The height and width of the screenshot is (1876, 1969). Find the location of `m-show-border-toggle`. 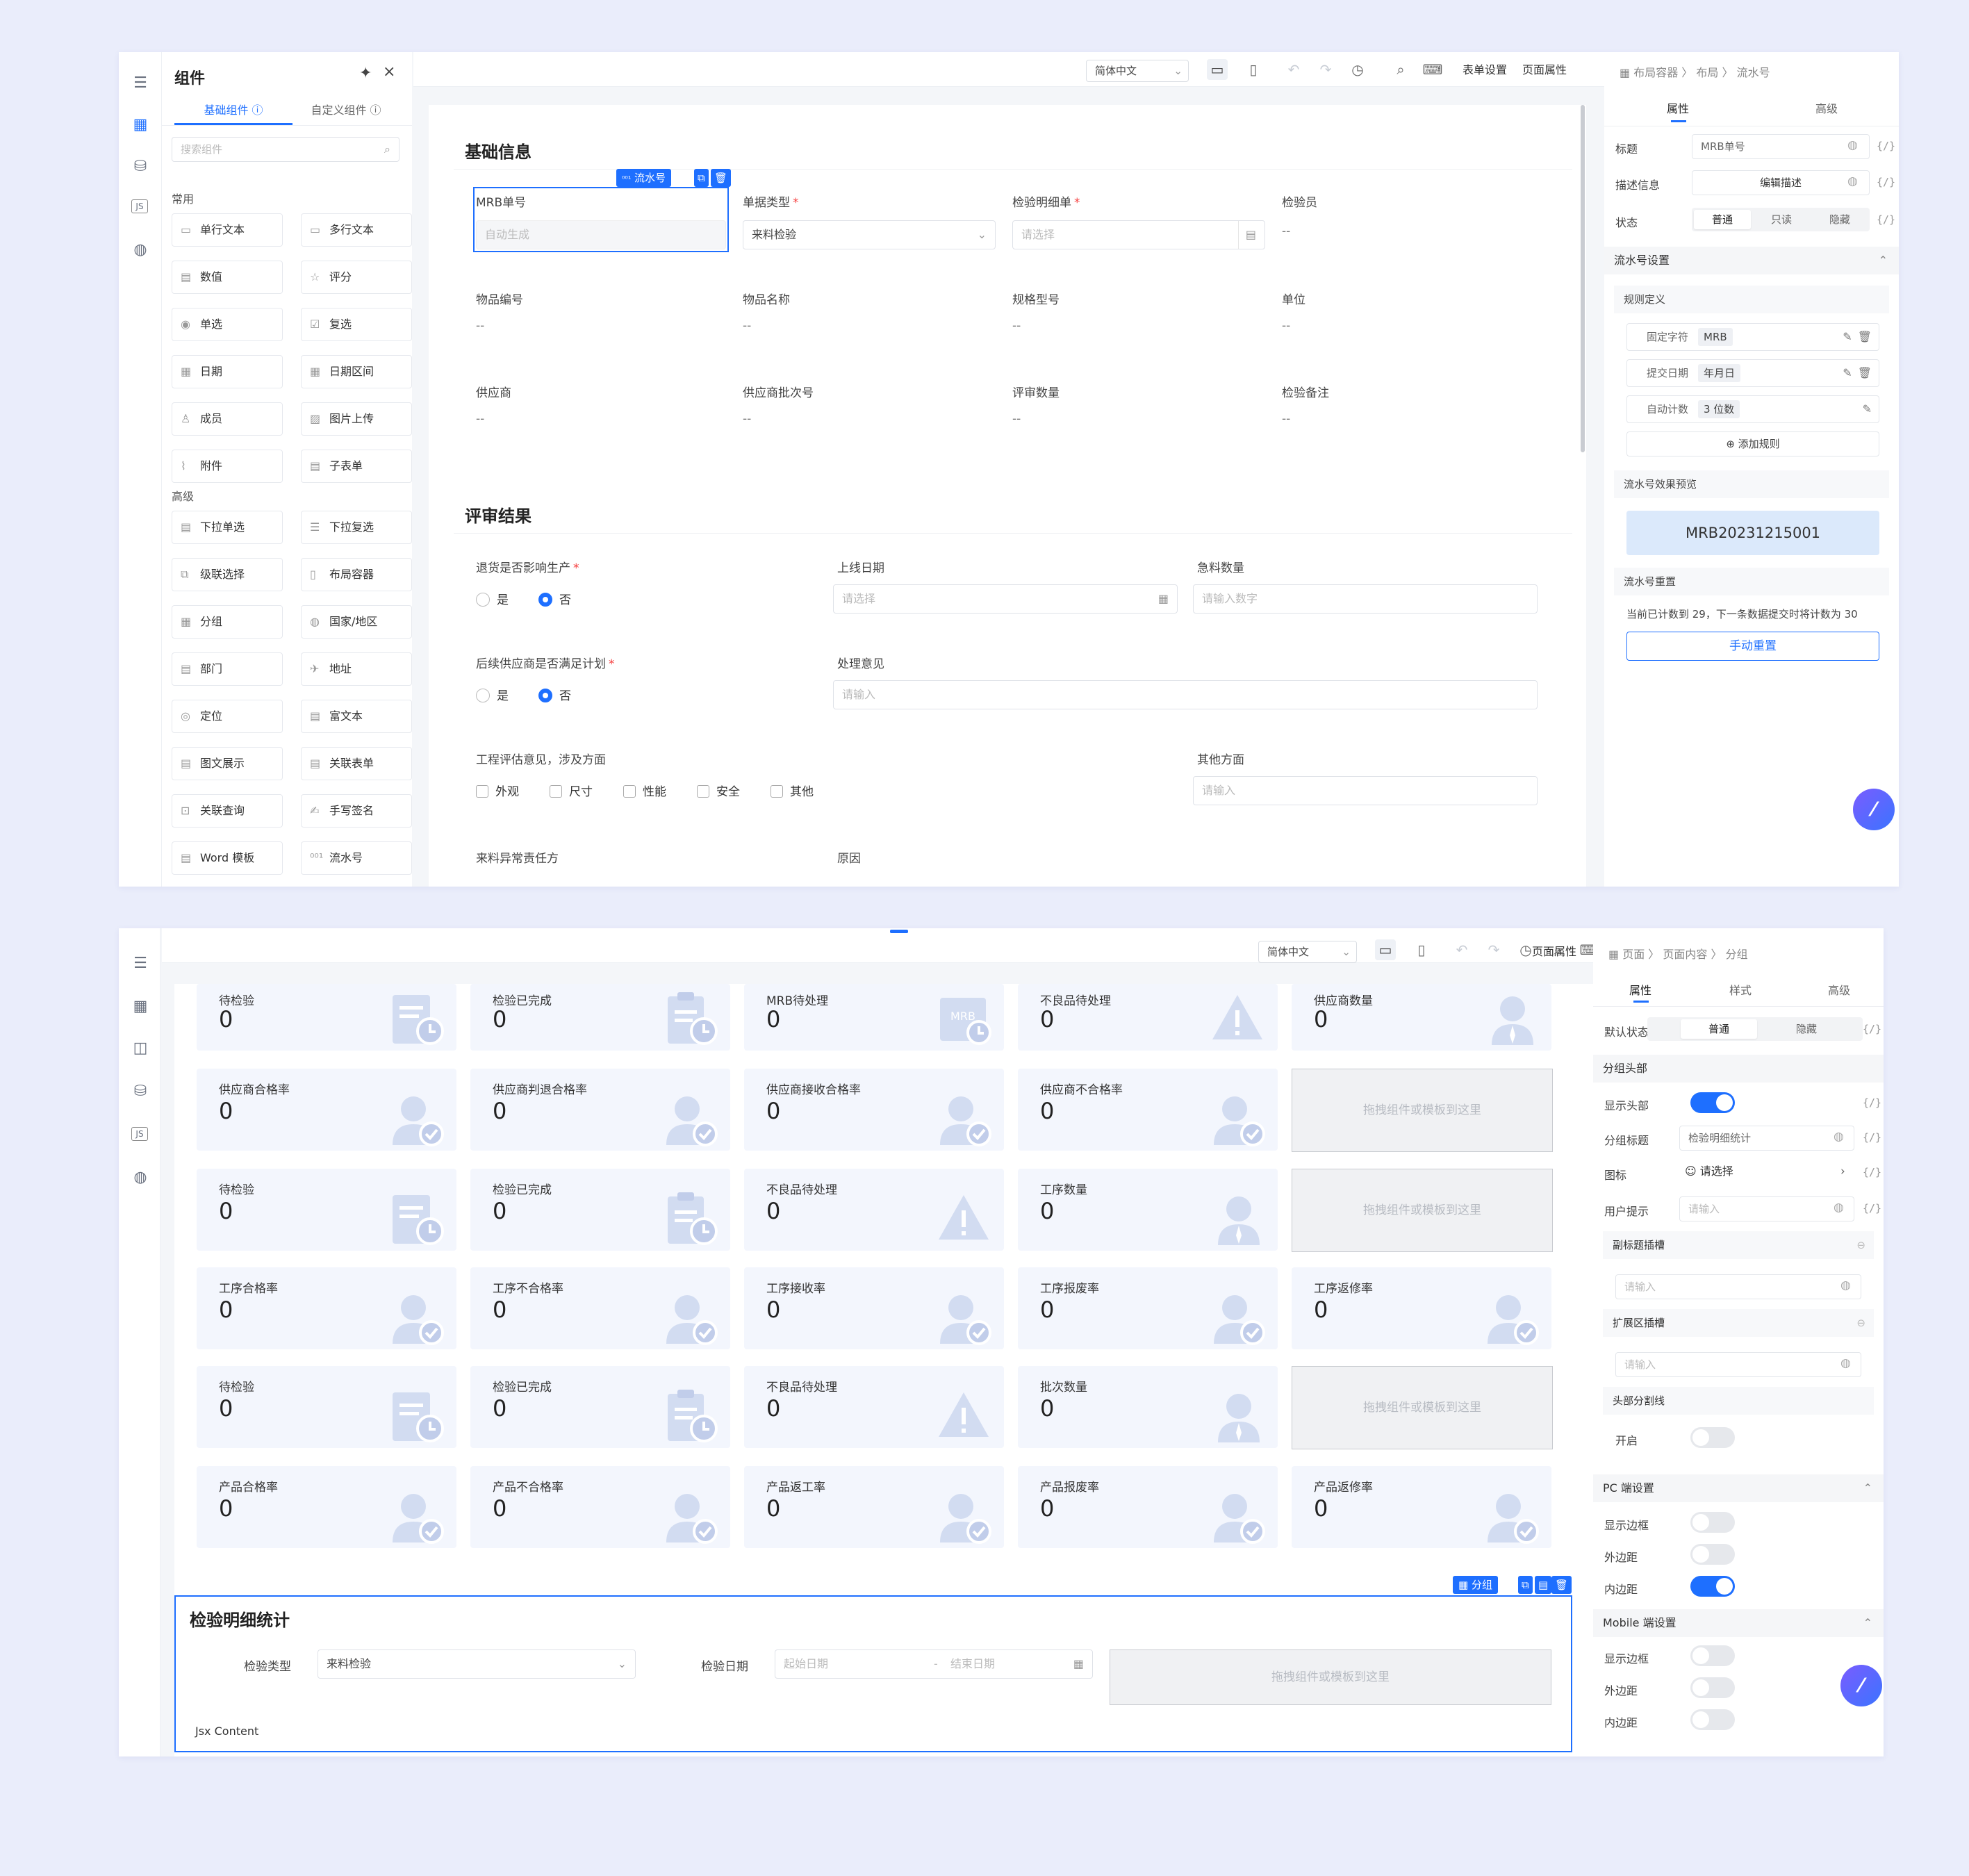

m-show-border-toggle is located at coordinates (1712, 1655).